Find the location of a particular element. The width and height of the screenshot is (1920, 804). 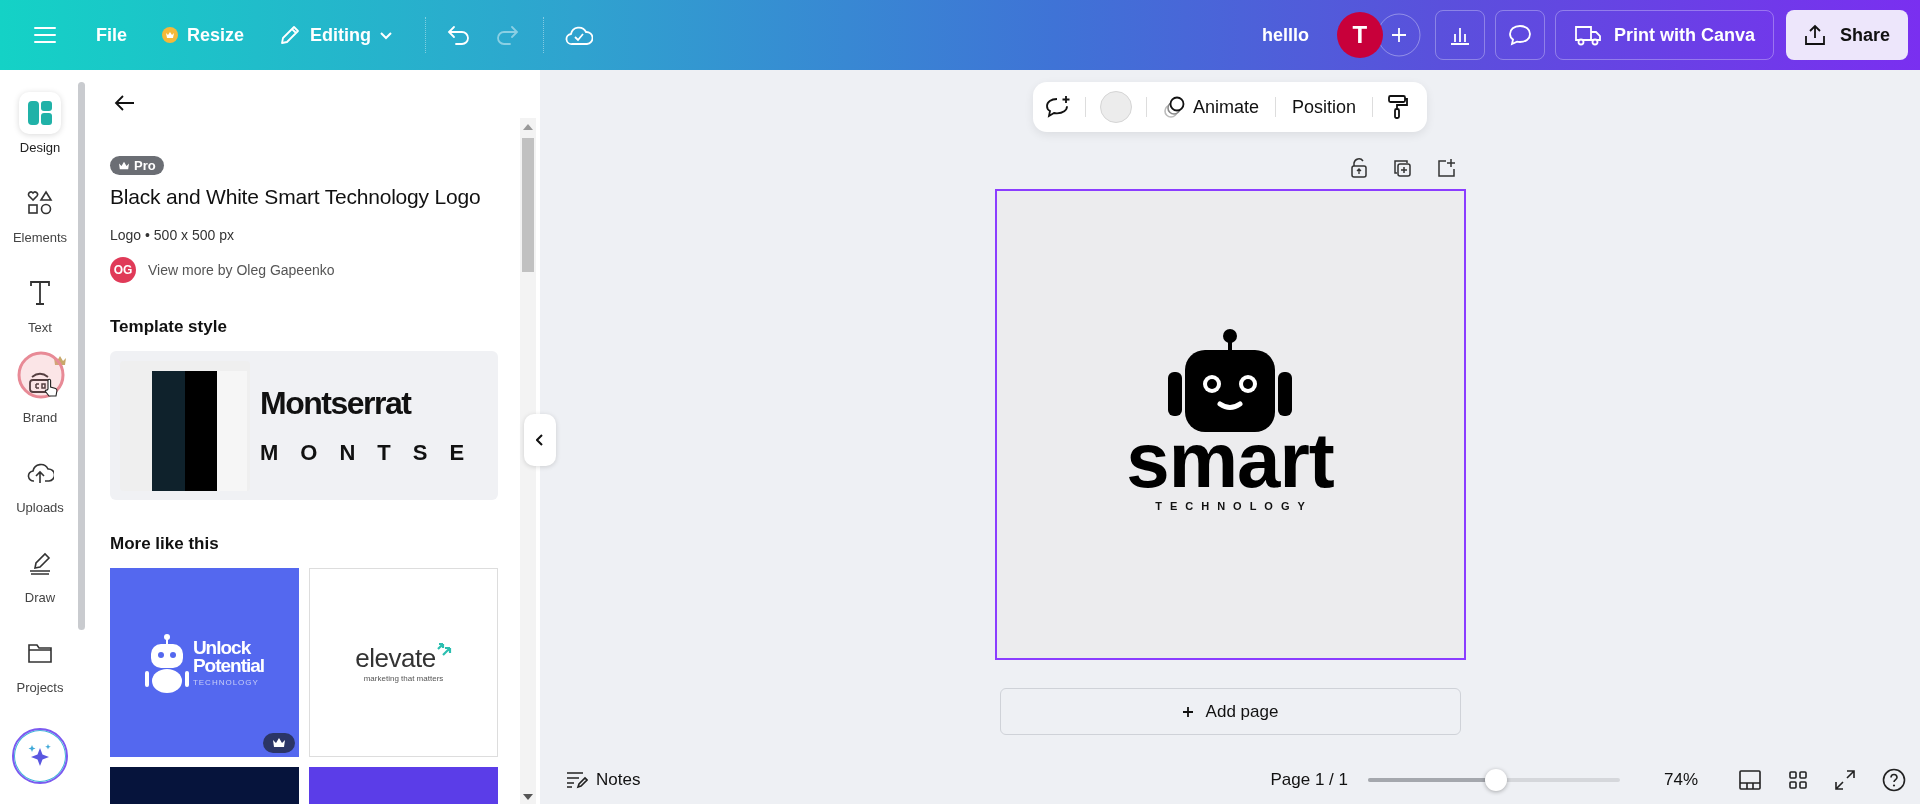

print-button: Print with Canva is located at coordinates (1664, 35).